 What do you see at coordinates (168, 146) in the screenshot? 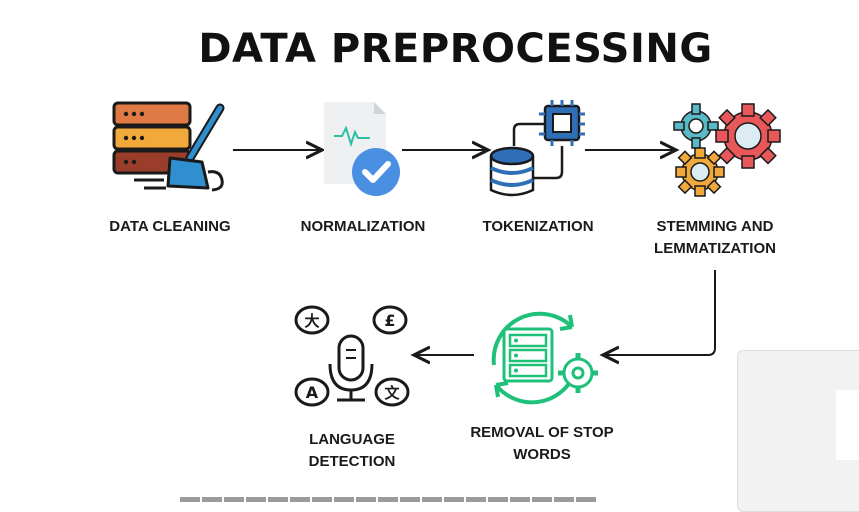
I see `server-broom-icon` at bounding box center [168, 146].